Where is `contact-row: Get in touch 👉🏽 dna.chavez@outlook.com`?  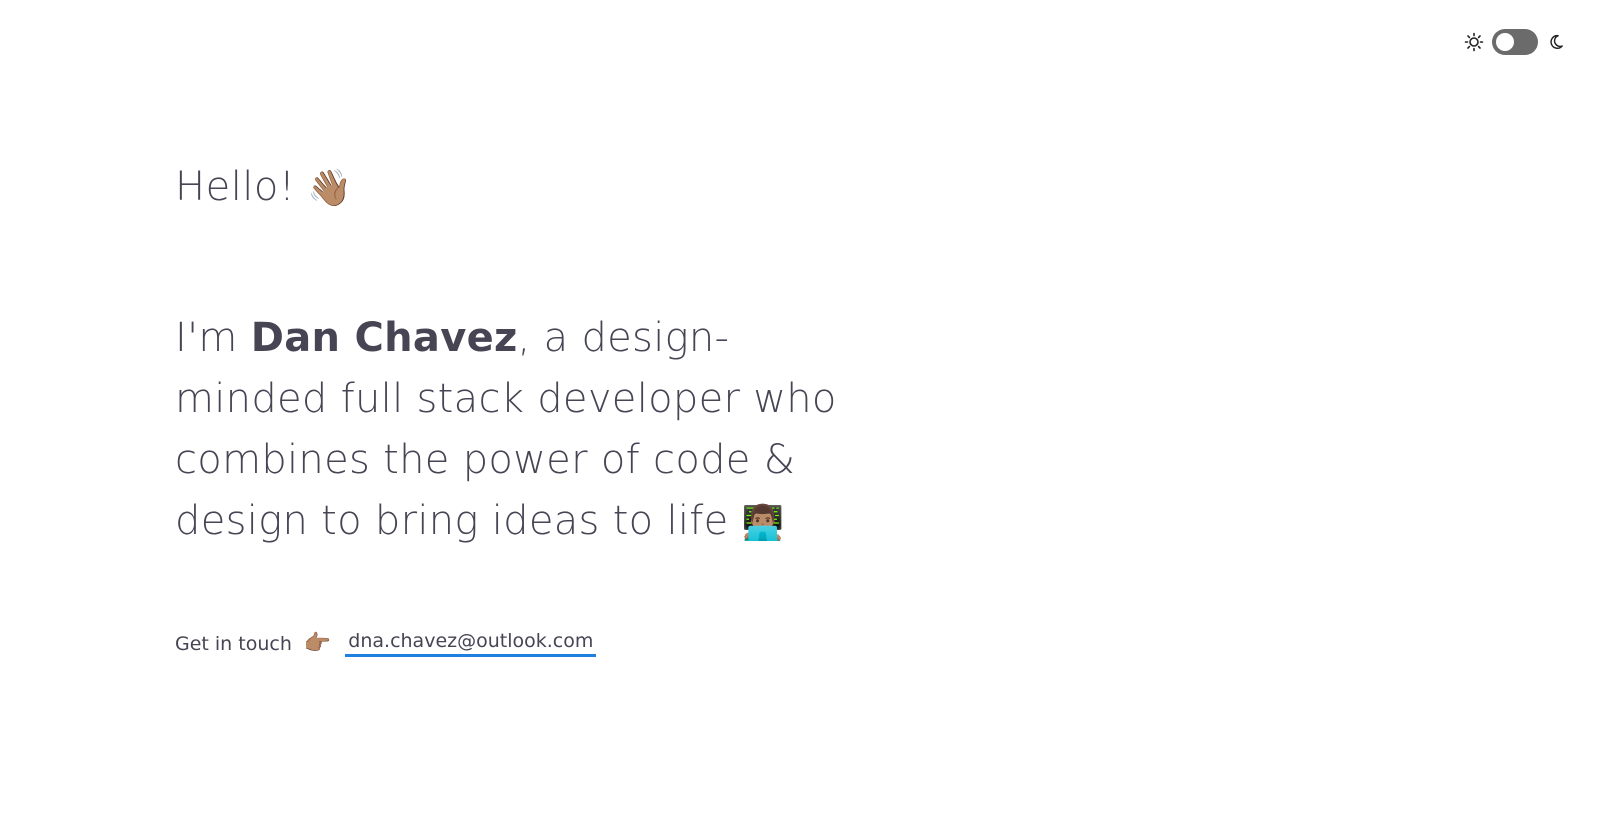 contact-row: Get in touch 👉🏽 dna.chavez@outlook.com is located at coordinates (535, 643).